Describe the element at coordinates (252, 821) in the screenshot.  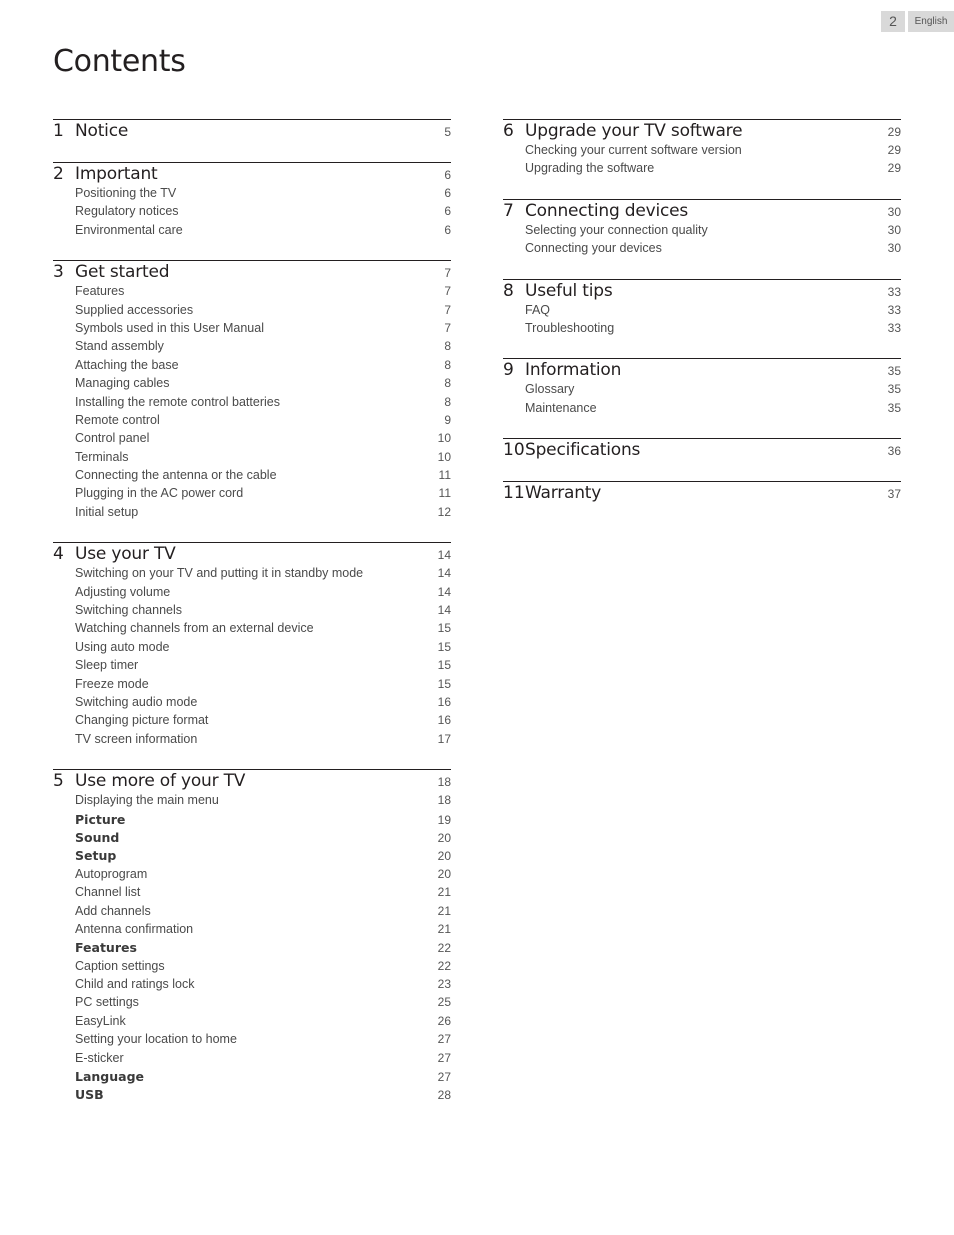
I see `toc-entry: Picture 19` at that location.